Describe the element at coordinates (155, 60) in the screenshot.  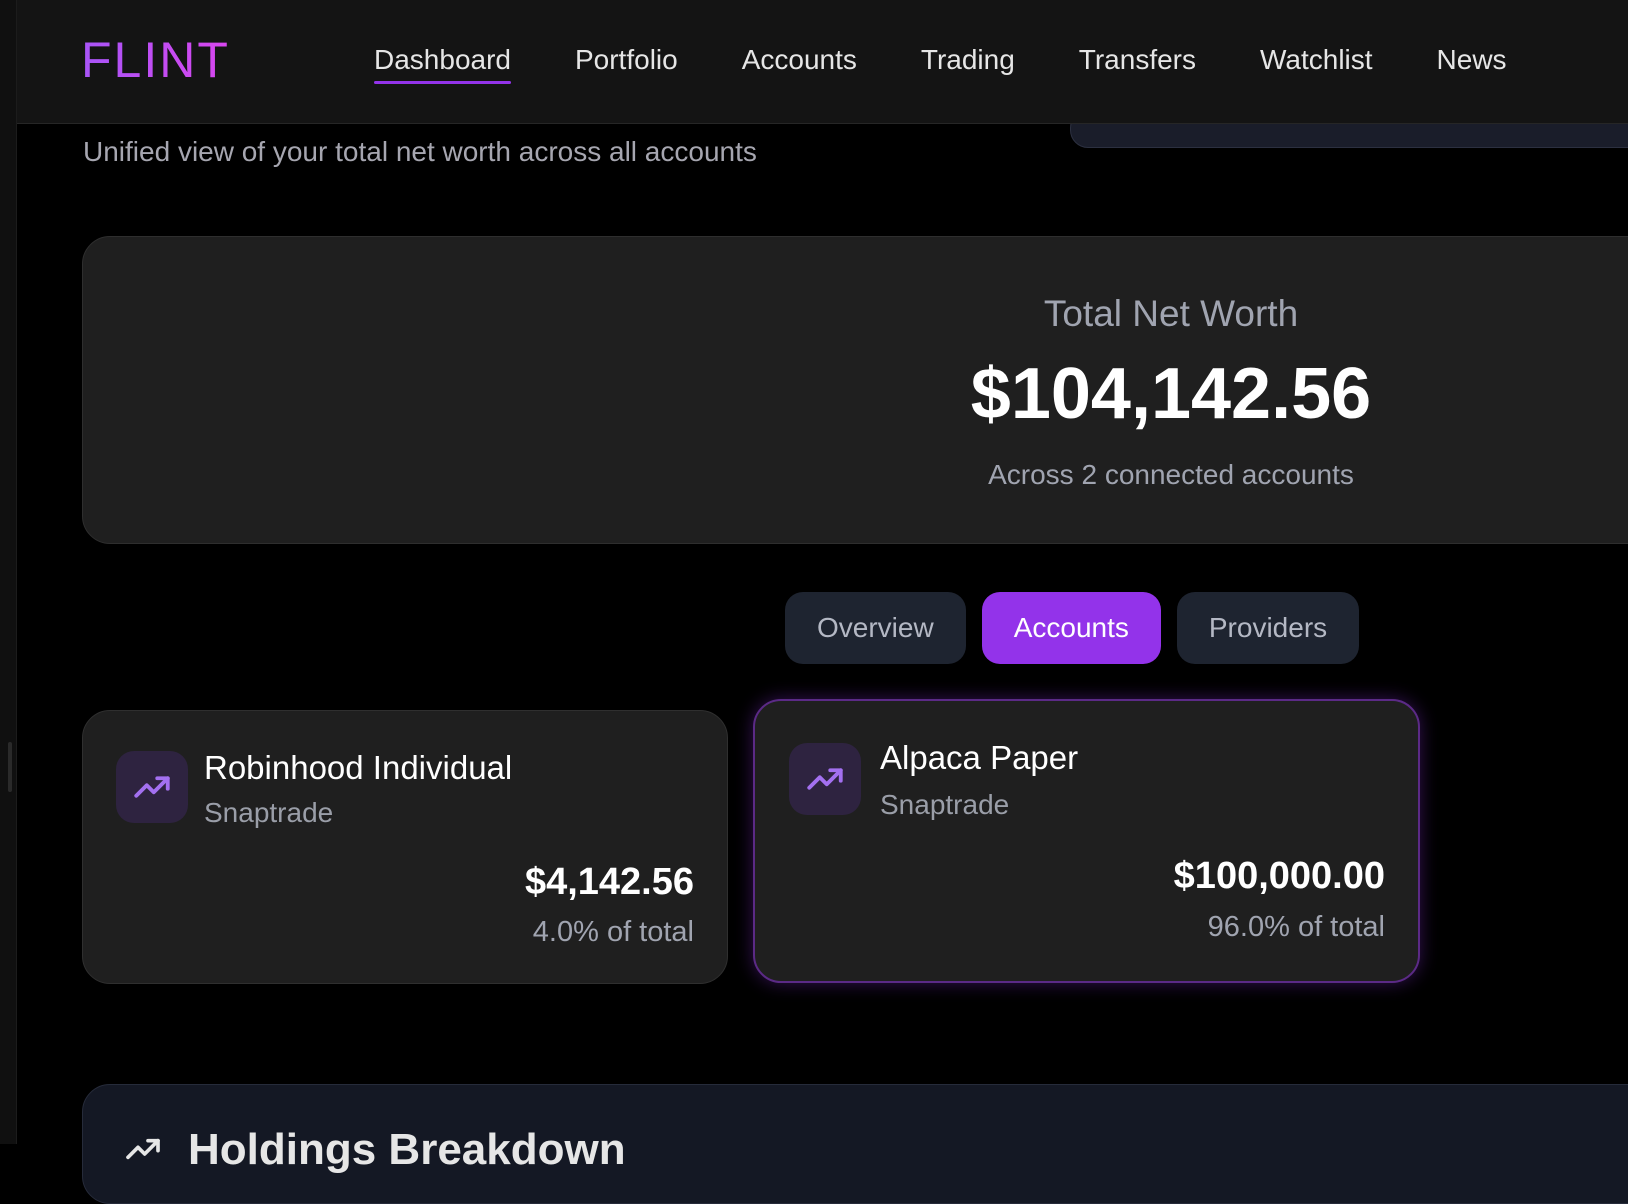
I see `brand-logo: FLINT` at that location.